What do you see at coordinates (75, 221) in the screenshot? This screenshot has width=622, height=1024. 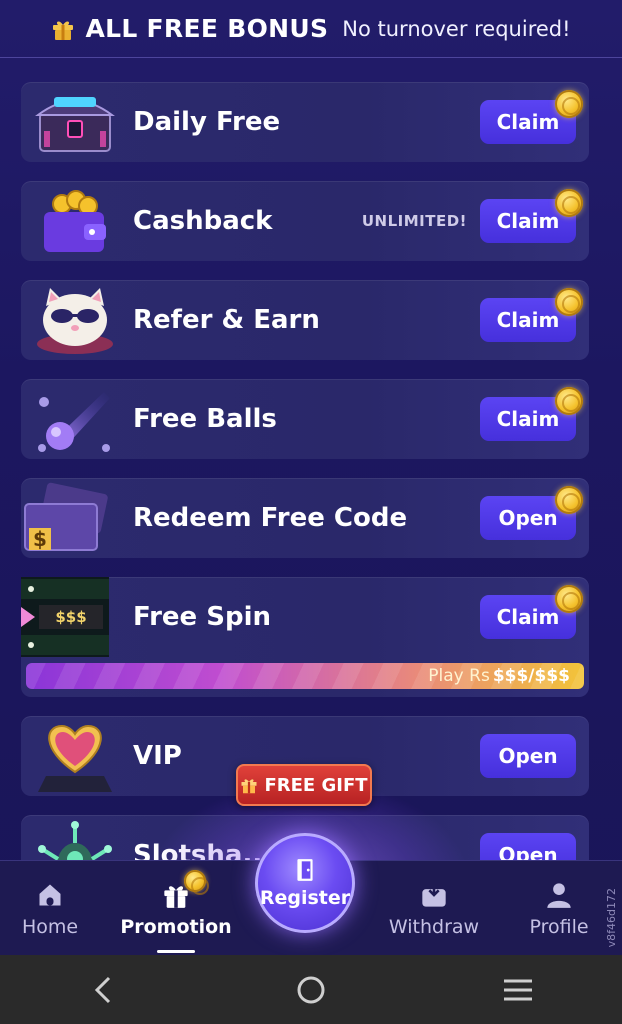 I see `wallet-coins-icon` at bounding box center [75, 221].